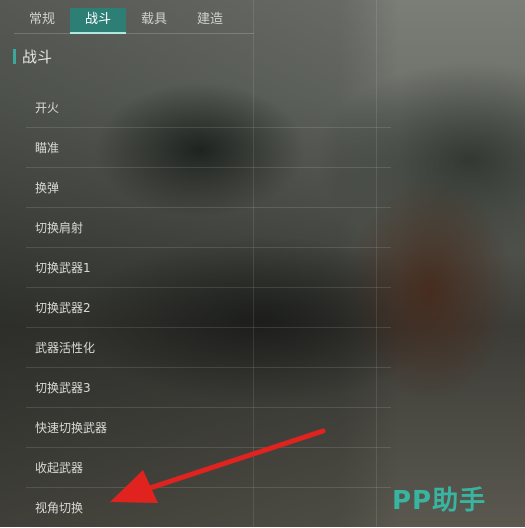  I want to click on annotation-arrow-icon, so click(218, 465).